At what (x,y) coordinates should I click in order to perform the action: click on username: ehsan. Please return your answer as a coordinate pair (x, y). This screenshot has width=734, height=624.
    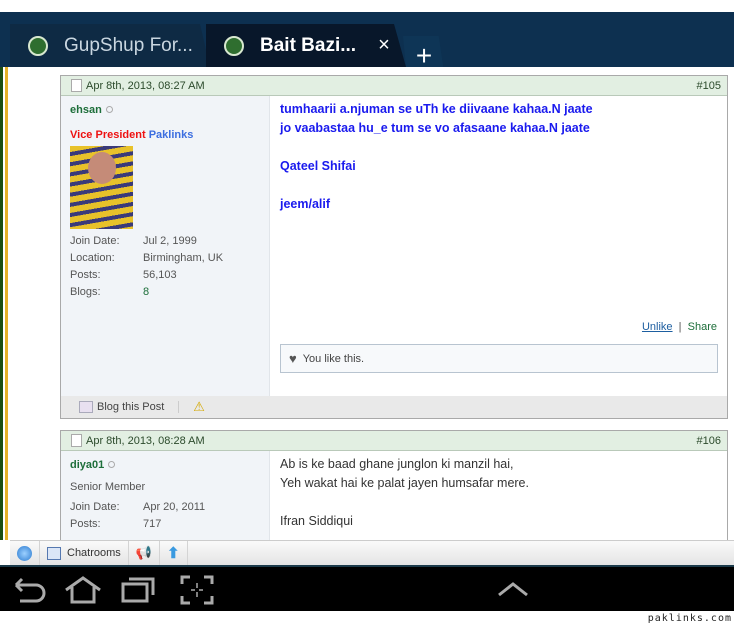
    Looking at the image, I should click on (165, 110).